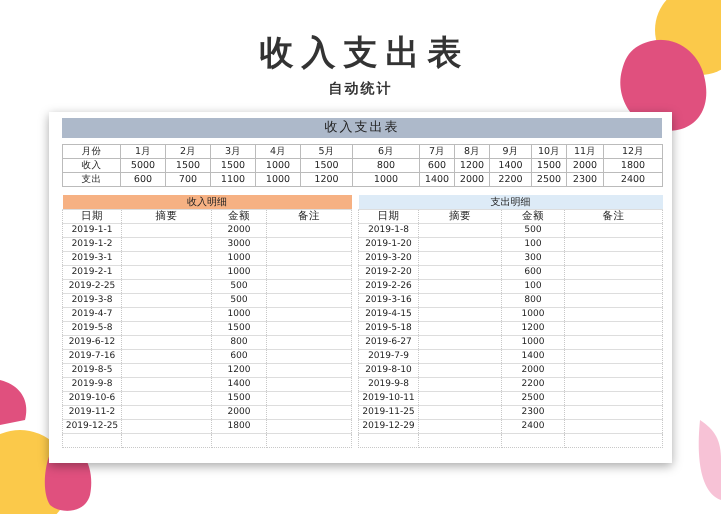 This screenshot has width=721, height=514. Describe the element at coordinates (388, 245) in the screenshot. I see `date-cell: 2019-1-20` at that location.